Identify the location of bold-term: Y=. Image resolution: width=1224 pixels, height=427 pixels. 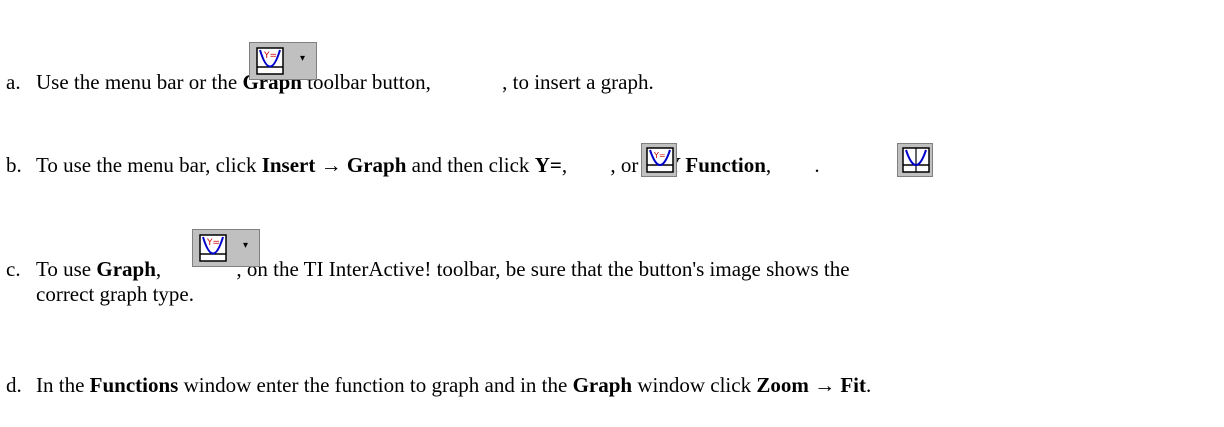
(548, 165).